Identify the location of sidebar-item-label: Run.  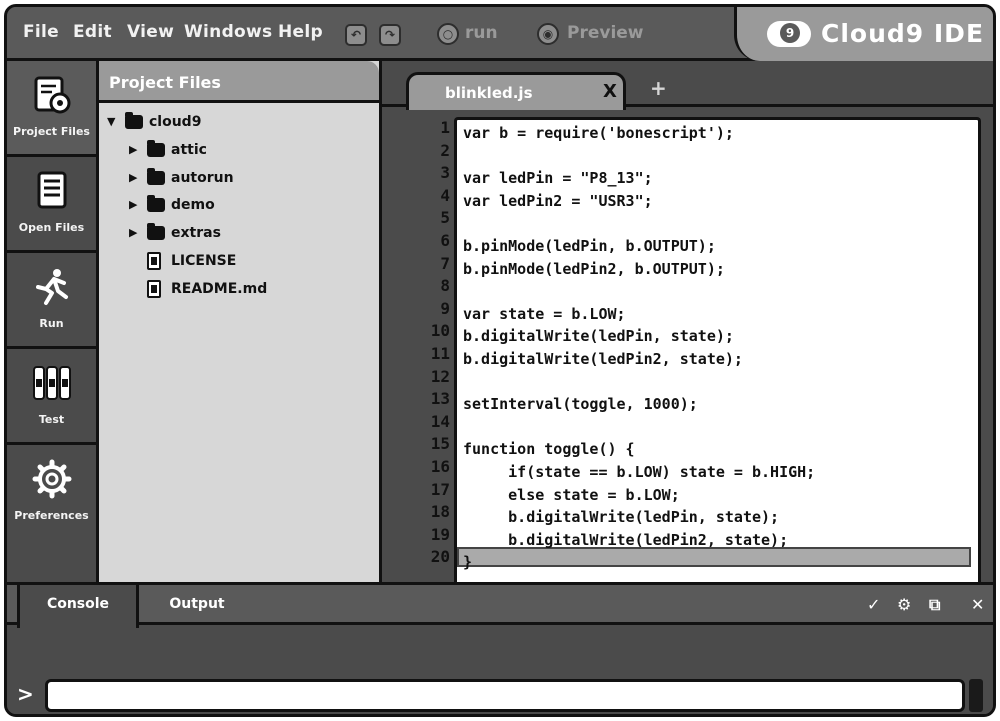
(51, 323).